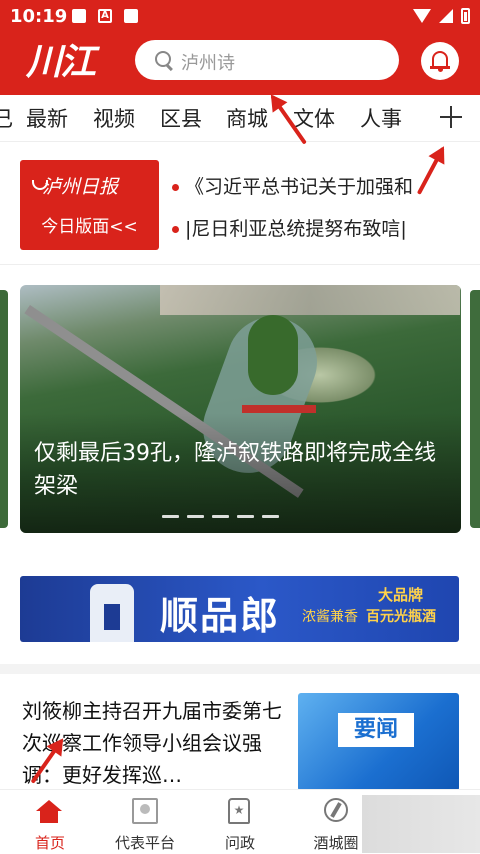  I want to click on status-time: 10:19, so click(39, 16).